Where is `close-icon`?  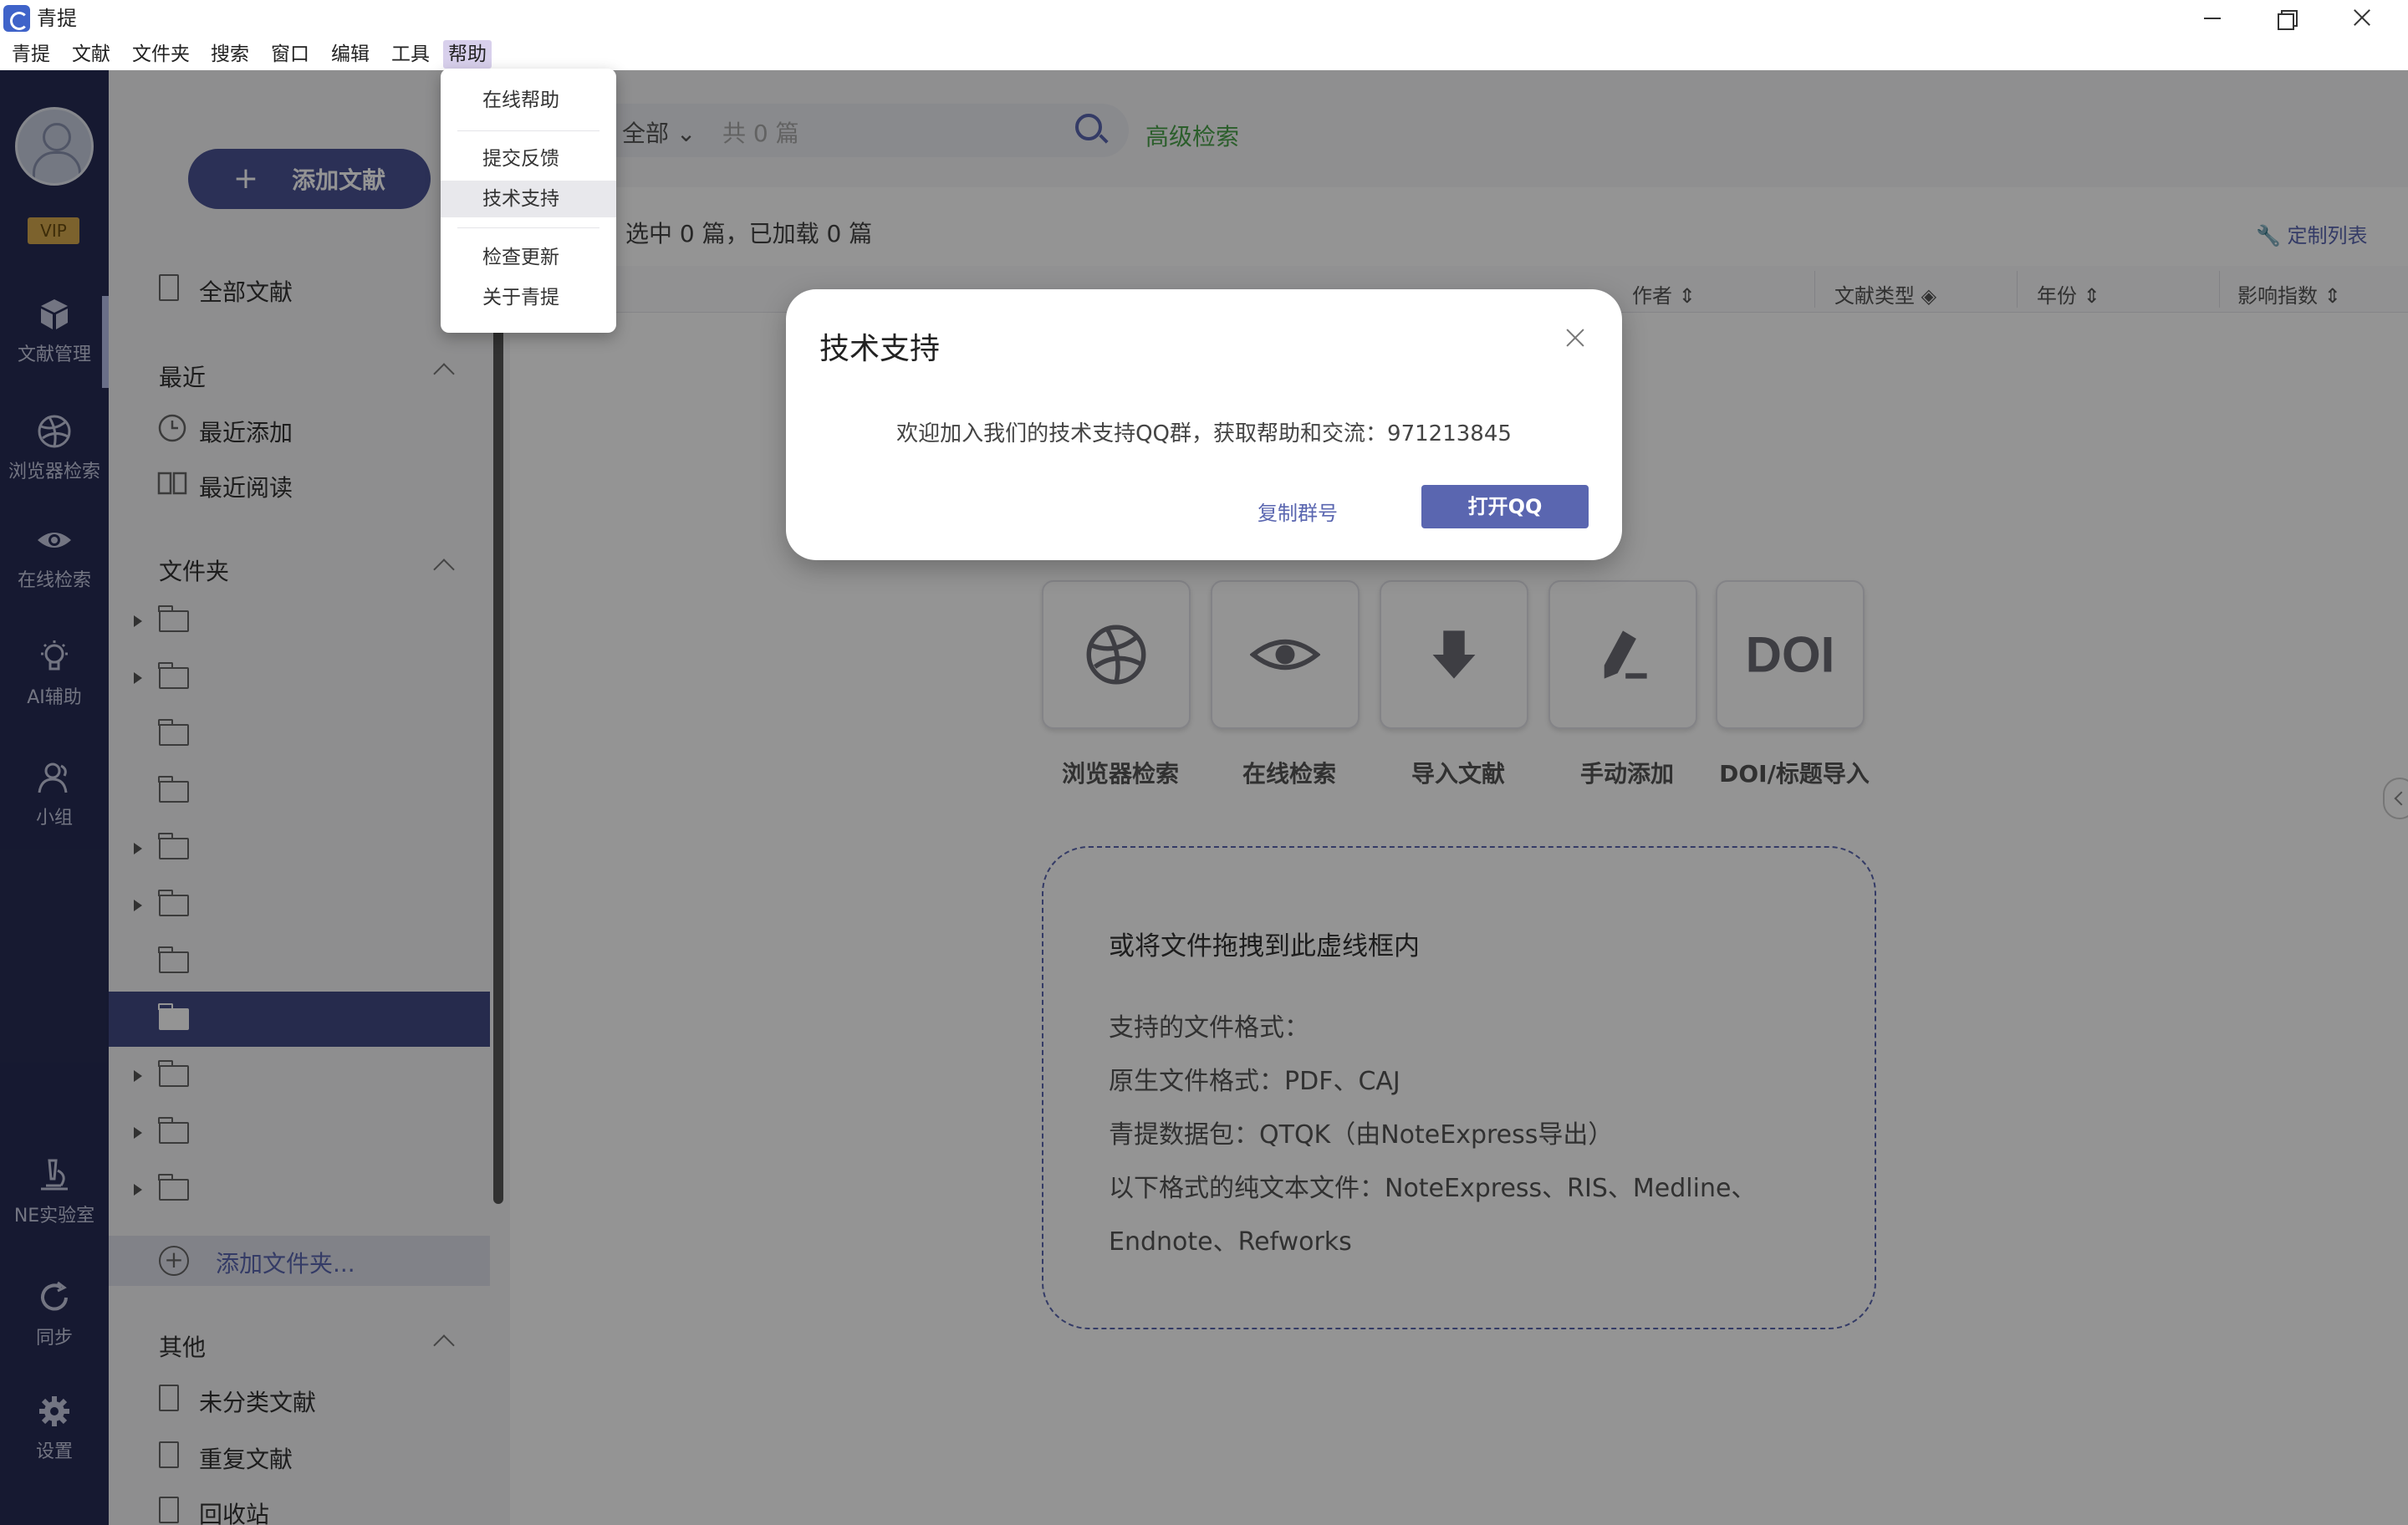
close-icon is located at coordinates (1576, 337).